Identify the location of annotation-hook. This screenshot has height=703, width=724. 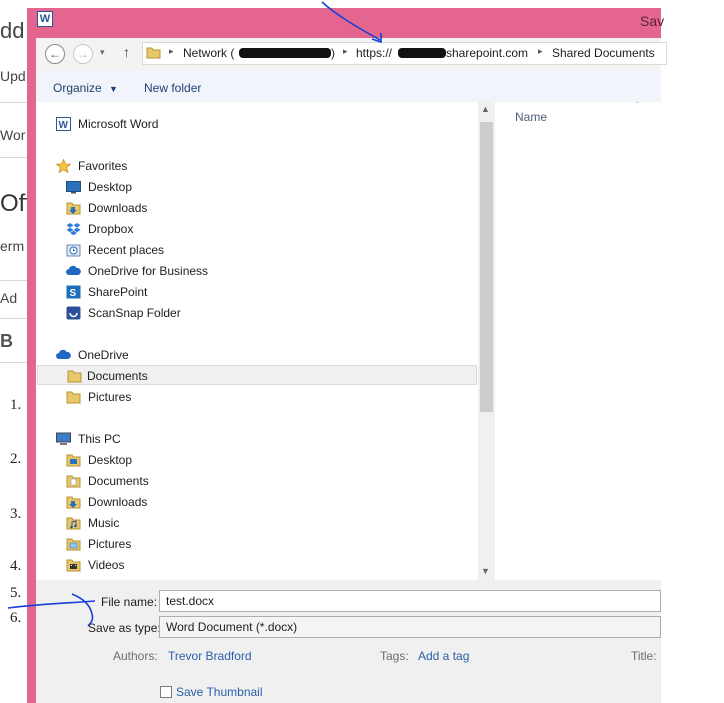
(82, 610).